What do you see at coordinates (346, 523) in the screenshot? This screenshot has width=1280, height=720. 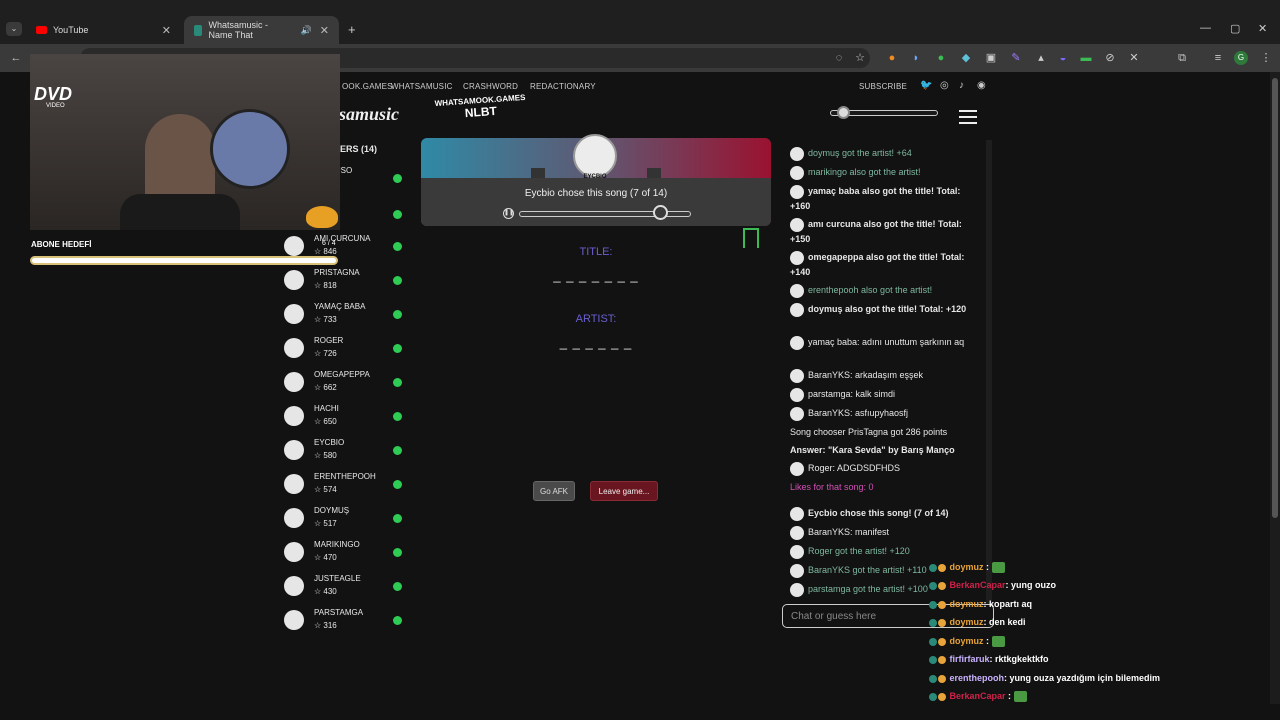 I see `player-row: DOYMUŞ ☆ 517` at bounding box center [346, 523].